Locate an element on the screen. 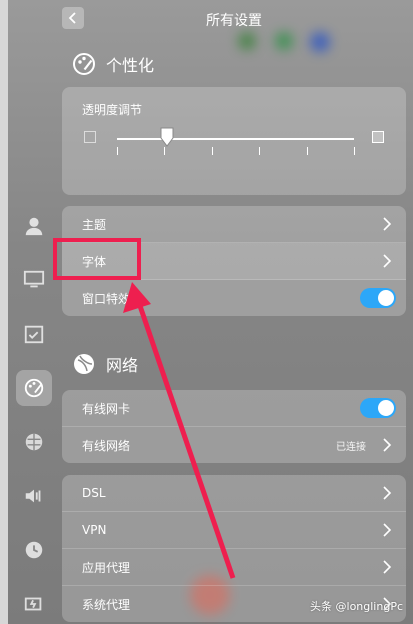 The width and height of the screenshot is (413, 624). row-wired-network: 有线网络 已连接 is located at coordinates (234, 445).